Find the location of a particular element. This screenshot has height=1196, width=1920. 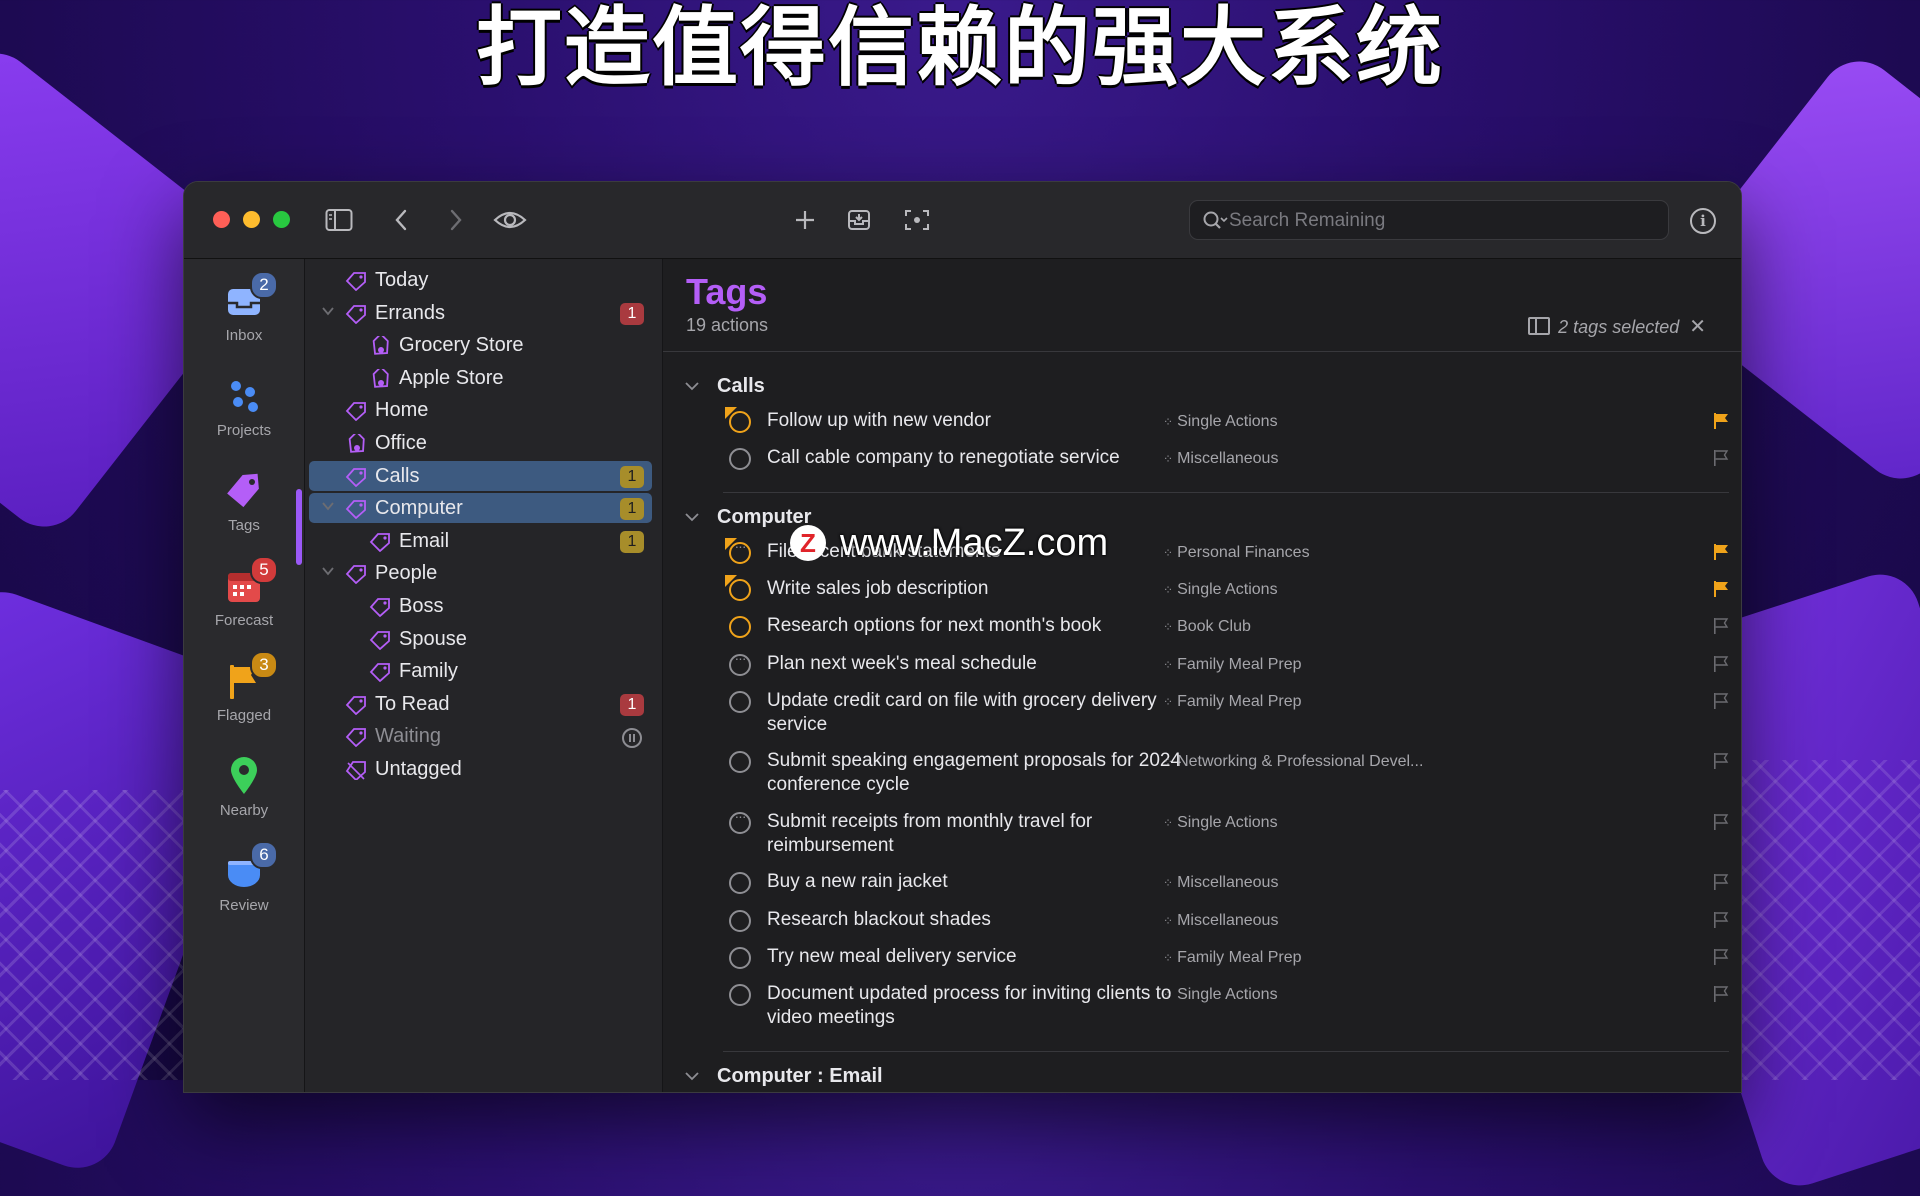

sidebar-item-label: Office is located at coordinates (401, 443).